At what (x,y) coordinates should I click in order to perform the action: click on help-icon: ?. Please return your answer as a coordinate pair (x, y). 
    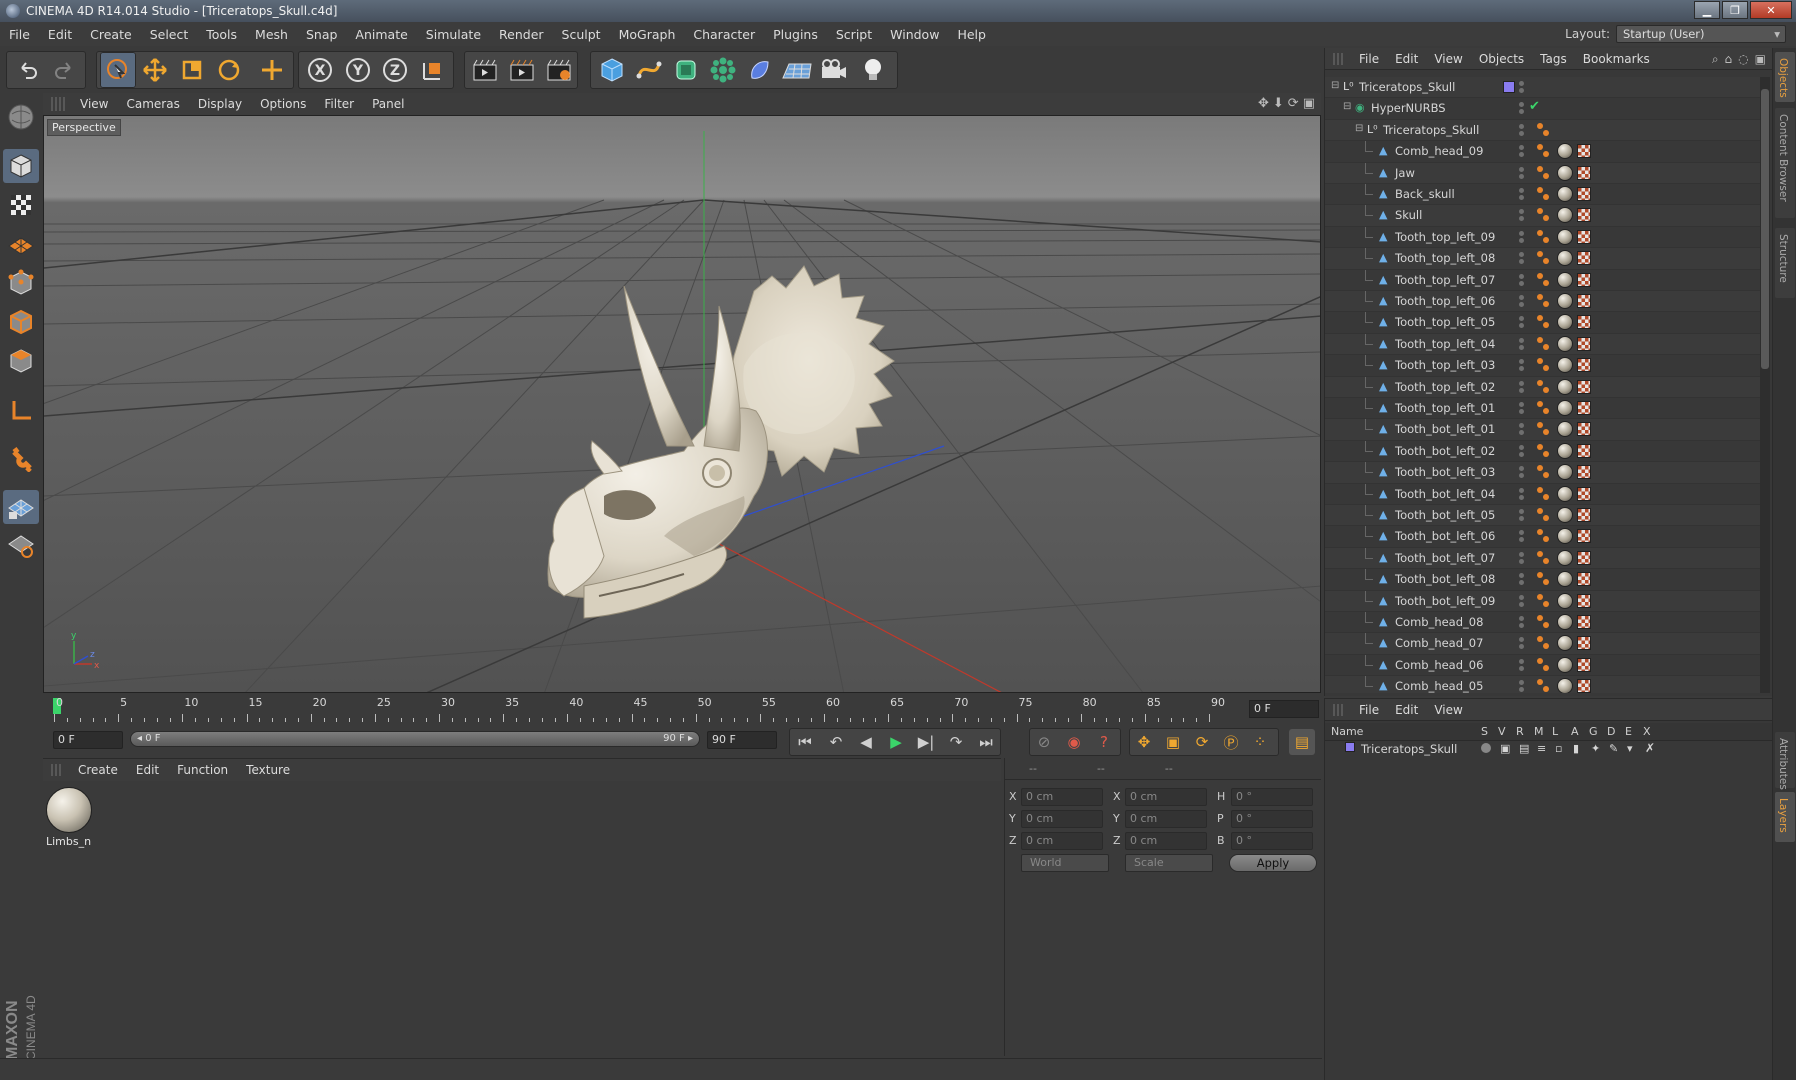
    Looking at the image, I should click on (1104, 742).